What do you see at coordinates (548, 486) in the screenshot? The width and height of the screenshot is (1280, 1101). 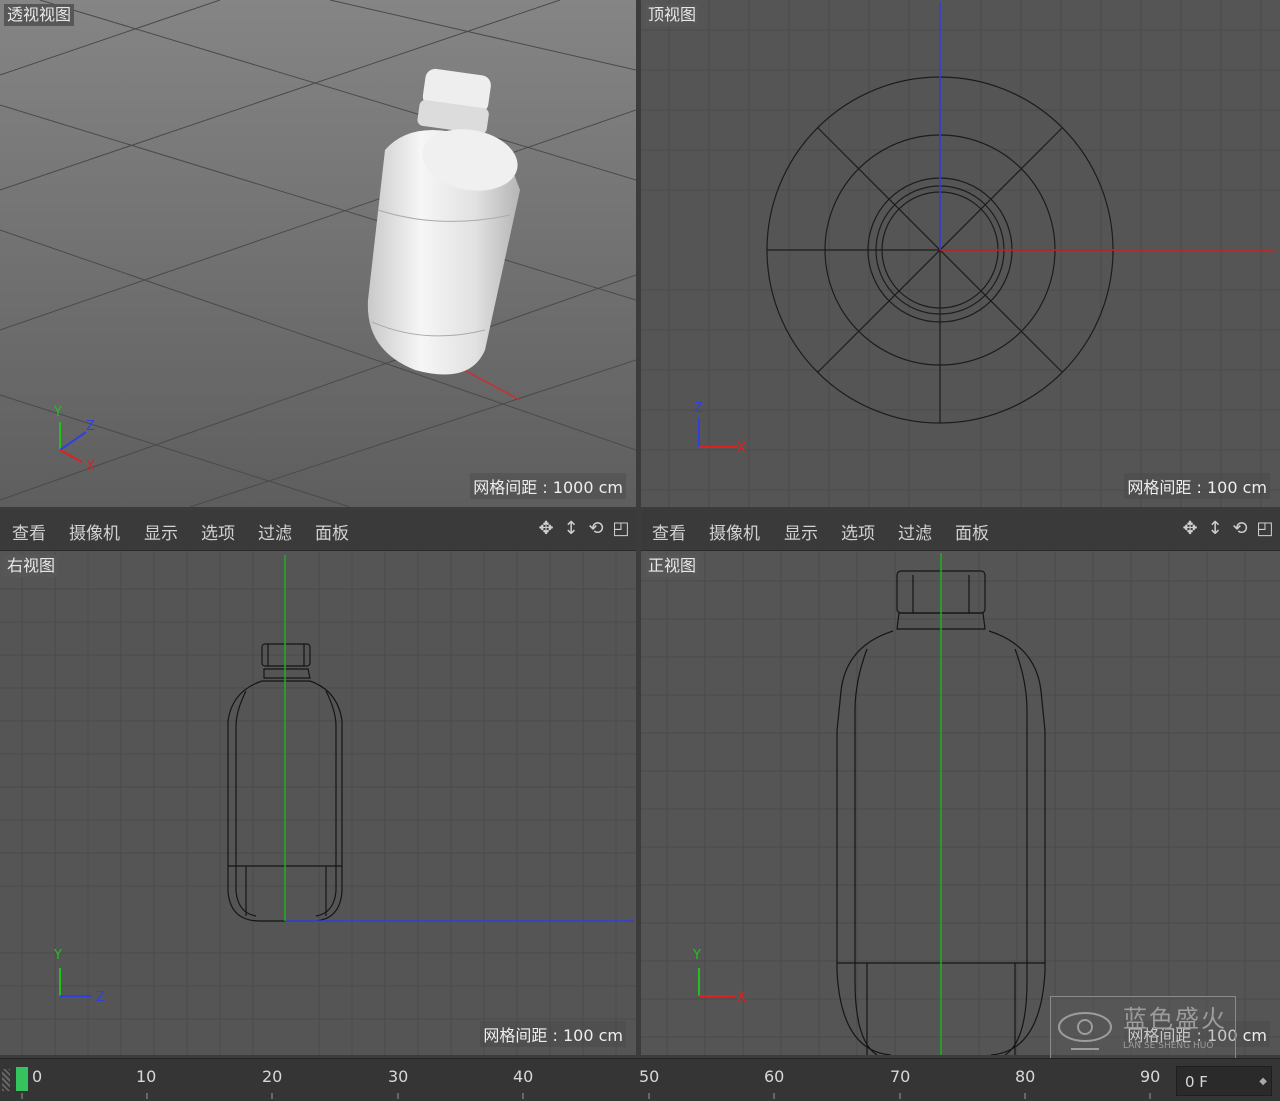 I see `grid-spacing-label: 网格间距 : 1000 cm` at bounding box center [548, 486].